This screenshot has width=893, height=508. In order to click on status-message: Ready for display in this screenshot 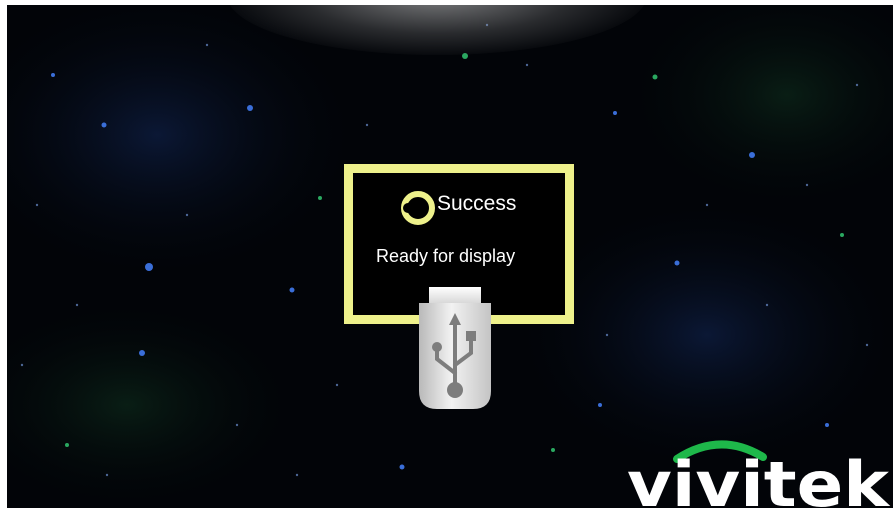, I will do `click(446, 256)`.